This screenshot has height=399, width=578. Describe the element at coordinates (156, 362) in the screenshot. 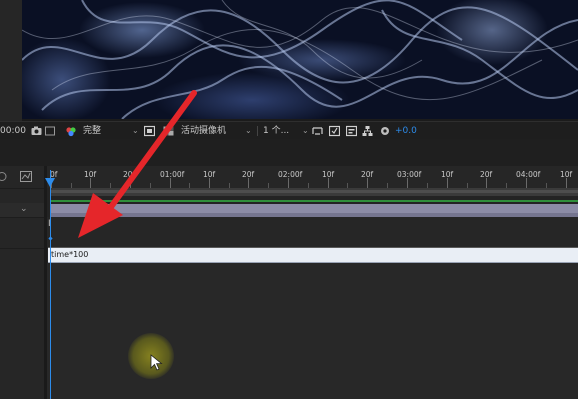

I see `mouse-pointer-icon` at that location.